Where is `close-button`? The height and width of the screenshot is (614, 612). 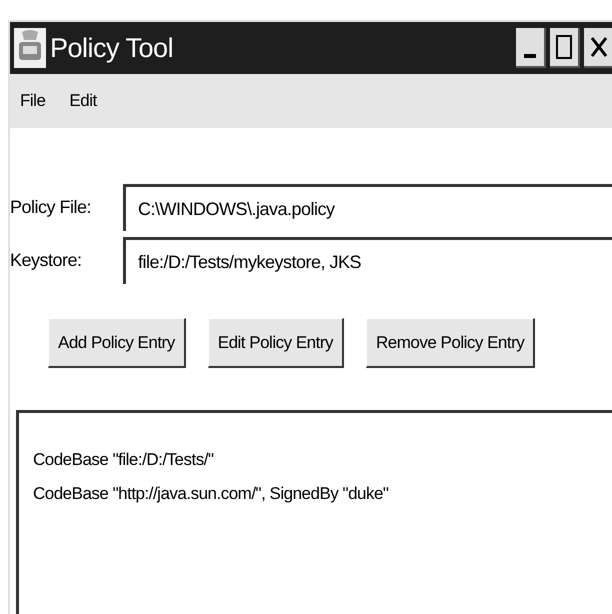 close-button is located at coordinates (598, 48).